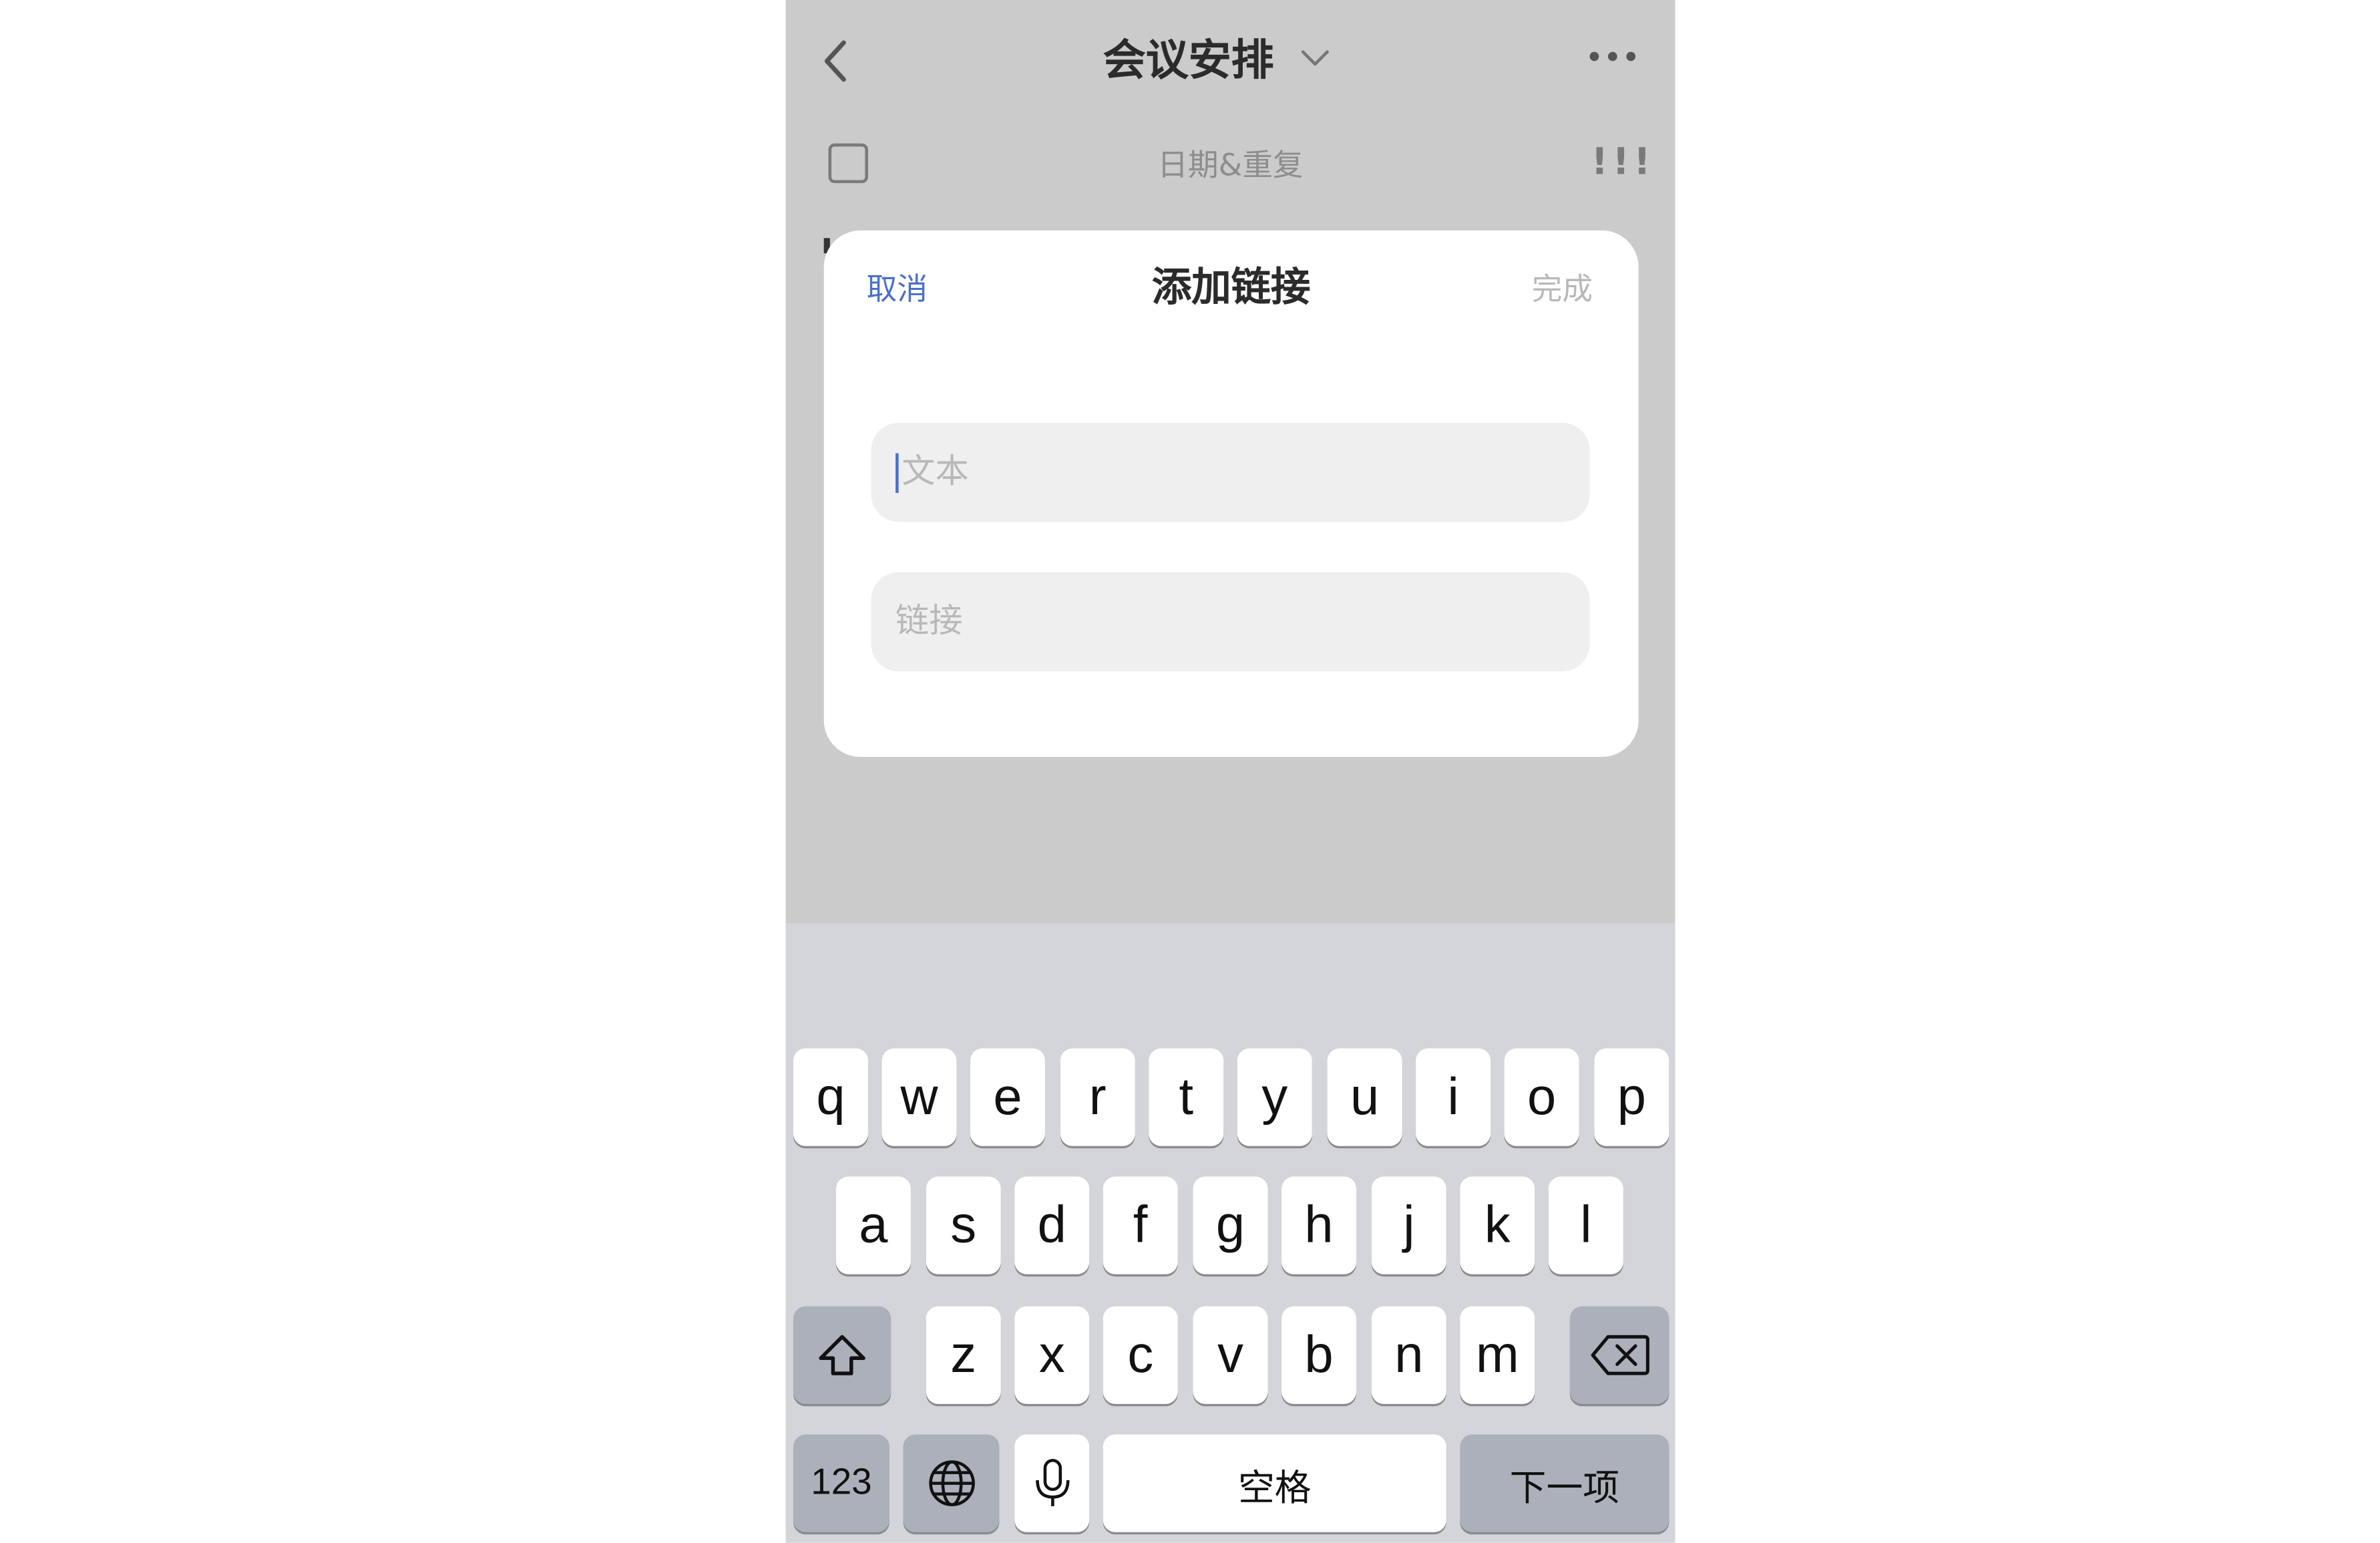 The height and width of the screenshot is (1543, 2380). What do you see at coordinates (1230, 162) in the screenshot?
I see `date-repeat-button: 日期&重复` at bounding box center [1230, 162].